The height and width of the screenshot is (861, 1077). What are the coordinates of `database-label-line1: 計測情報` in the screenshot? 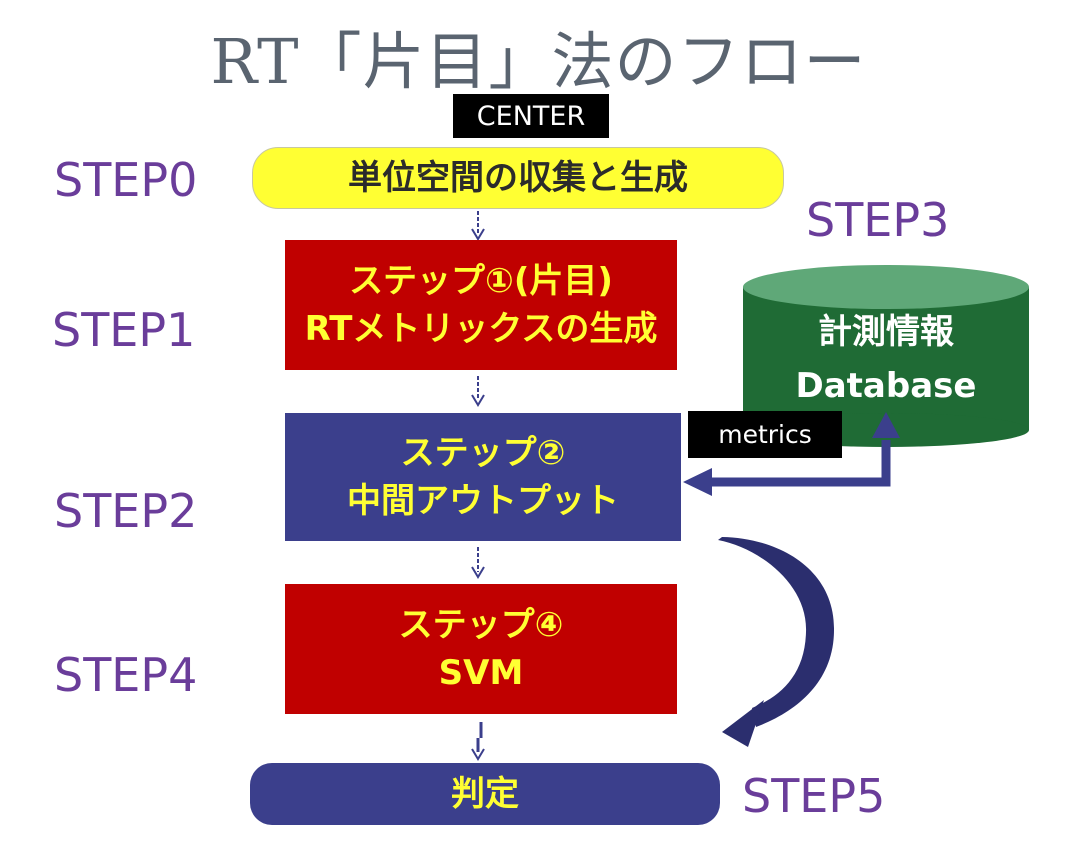 It's located at (886, 332).